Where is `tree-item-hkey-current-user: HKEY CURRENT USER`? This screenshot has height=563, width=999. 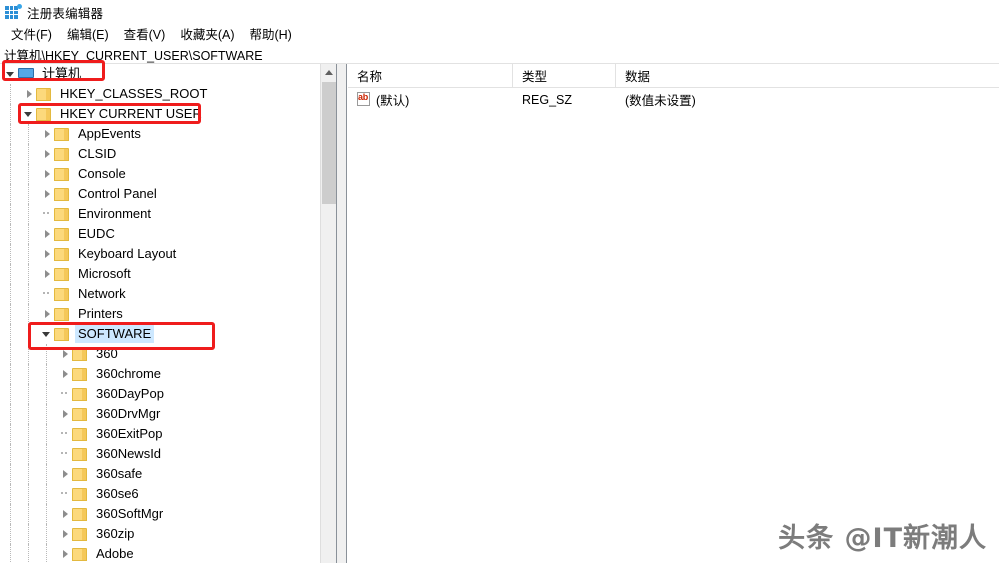
tree-item-hkey-current-user: HKEY CURRENT USER is located at coordinates (160, 114).